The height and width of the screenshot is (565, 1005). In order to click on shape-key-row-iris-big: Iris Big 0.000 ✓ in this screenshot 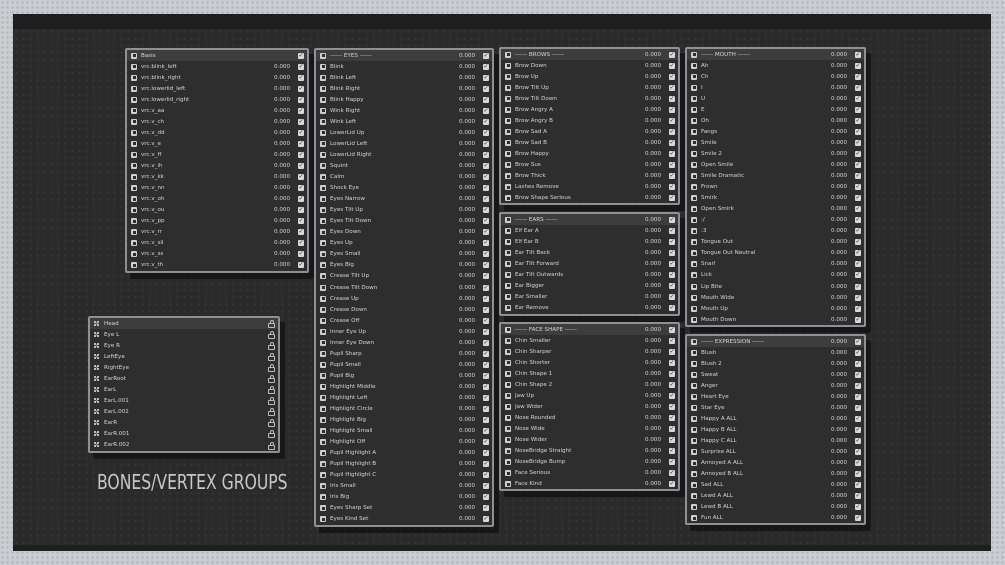, I will do `click(404, 497)`.